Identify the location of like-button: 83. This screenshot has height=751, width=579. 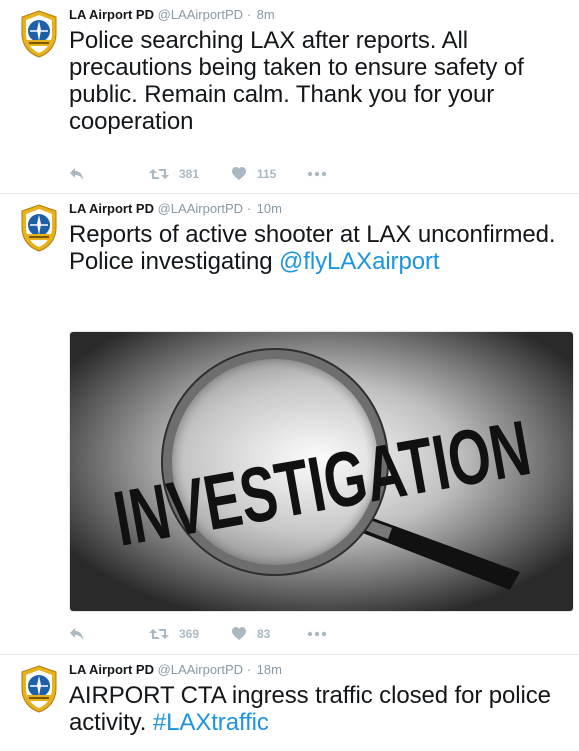
(250, 634).